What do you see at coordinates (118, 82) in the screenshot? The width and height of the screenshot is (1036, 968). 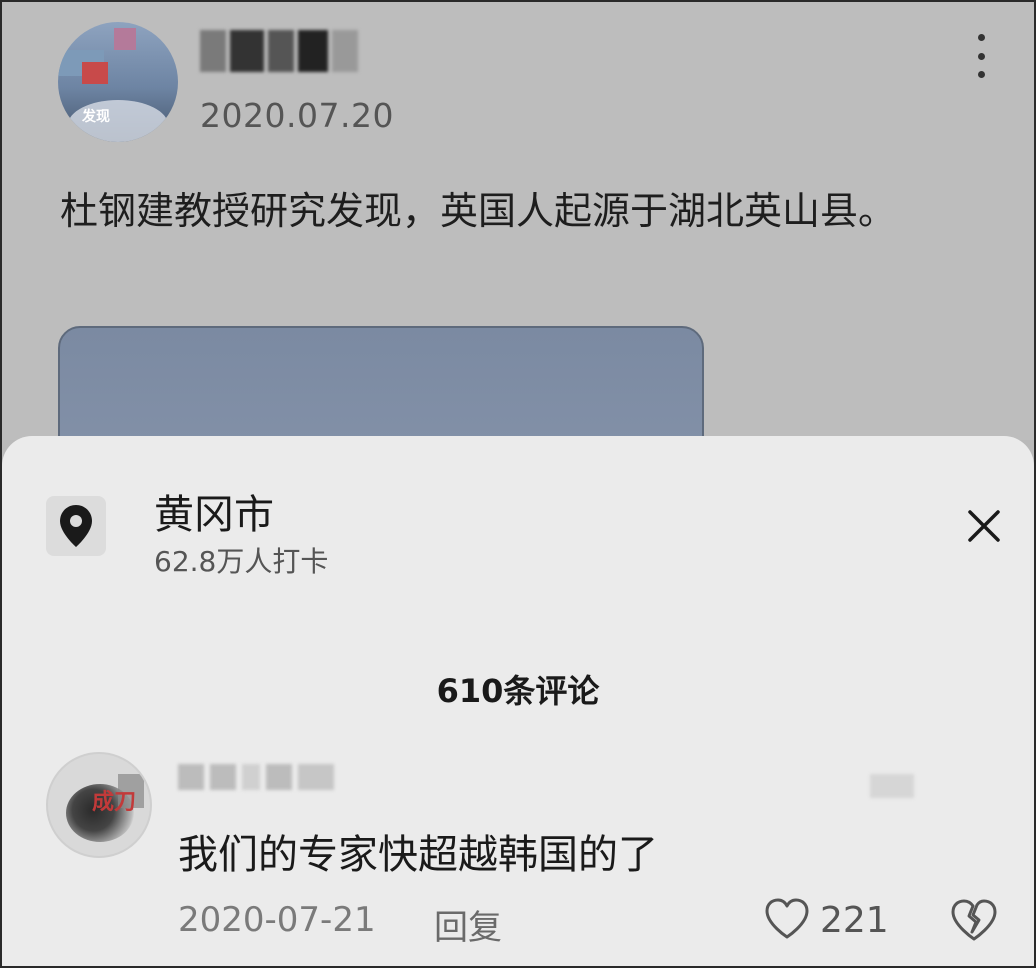 I see `author-avatar: 发现` at bounding box center [118, 82].